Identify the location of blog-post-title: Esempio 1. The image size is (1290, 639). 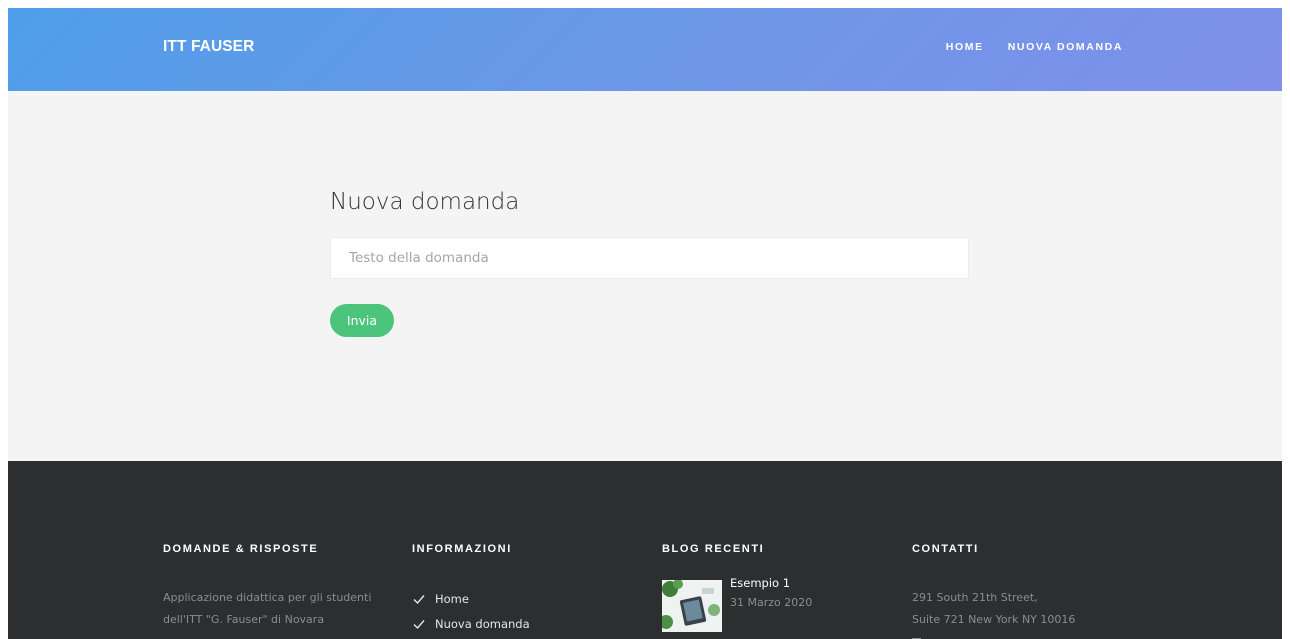
(771, 583).